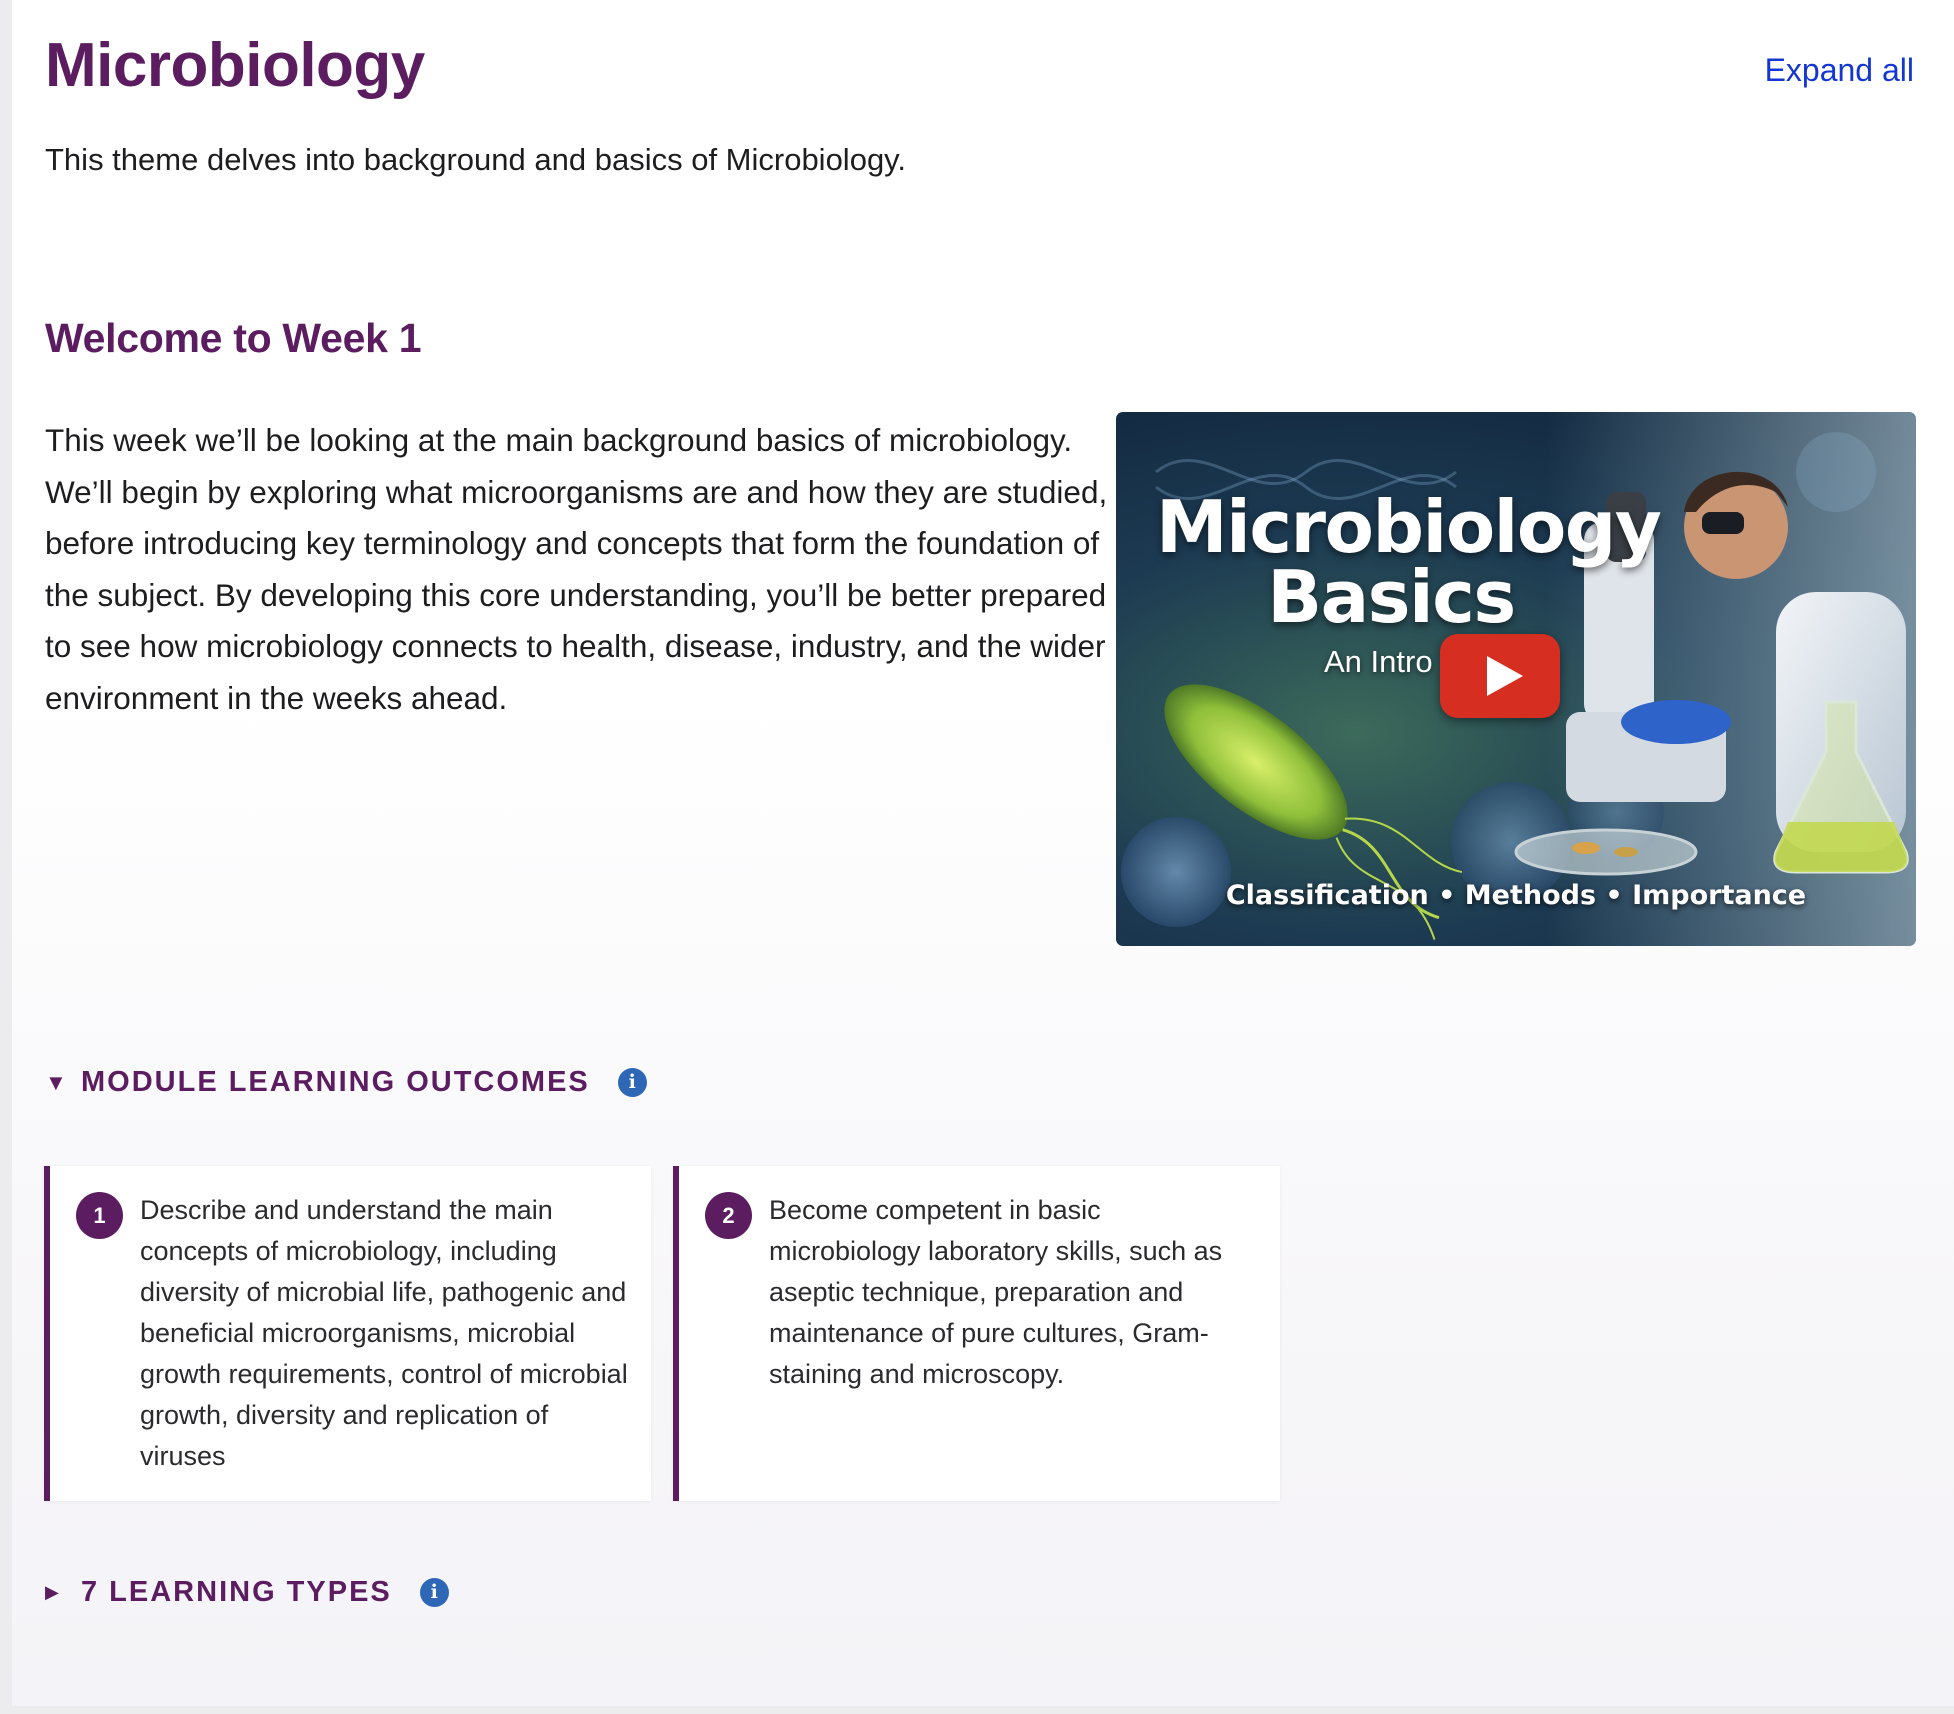  I want to click on video-title: Microbiology Basics, so click(1409, 562).